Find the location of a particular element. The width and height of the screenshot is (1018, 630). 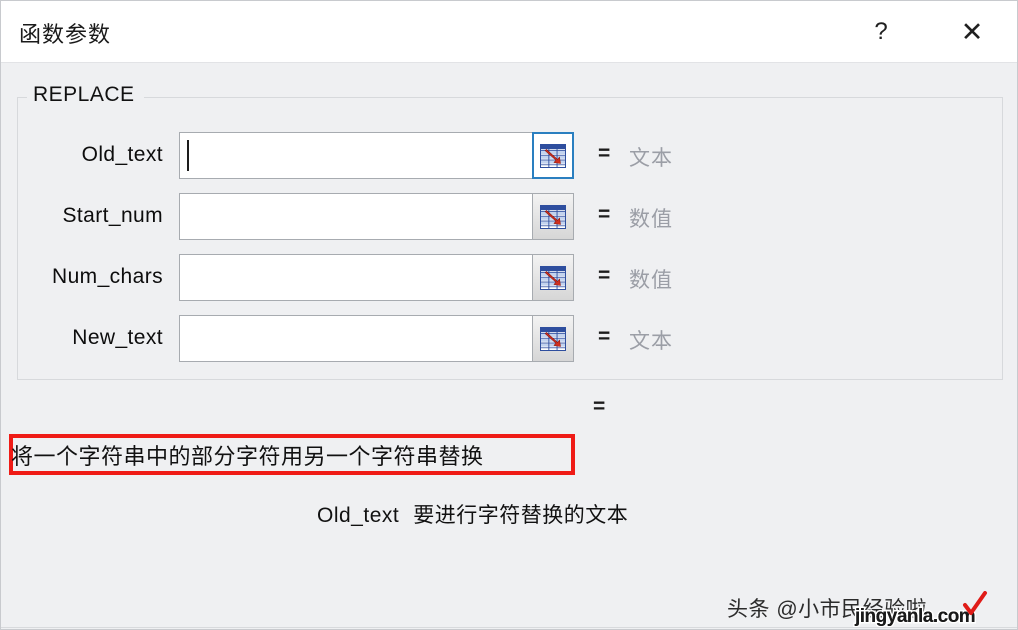

text-caret is located at coordinates (188, 155).